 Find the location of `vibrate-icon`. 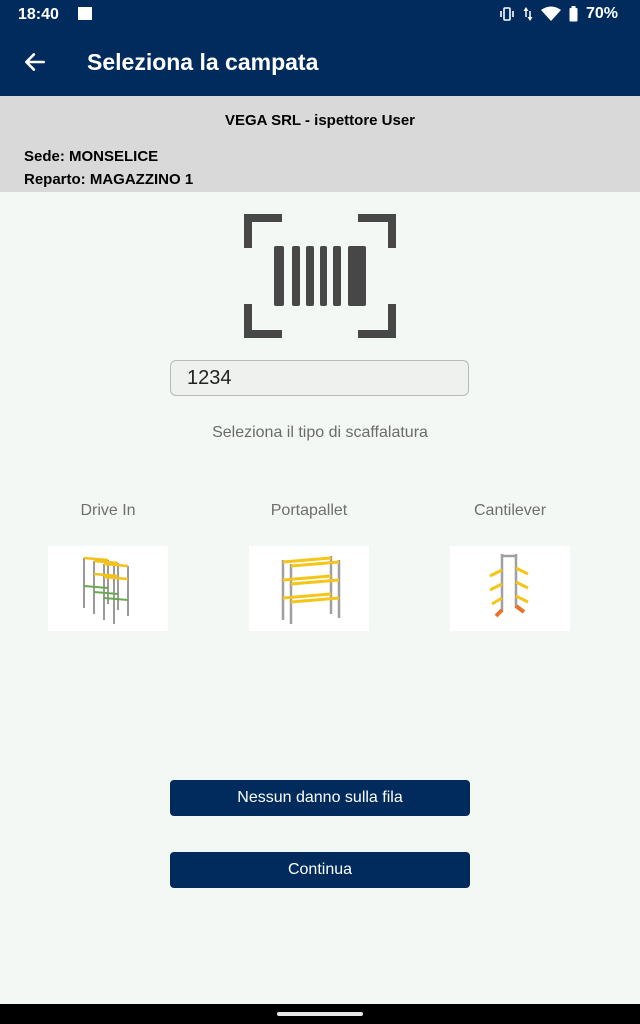

vibrate-icon is located at coordinates (507, 14).